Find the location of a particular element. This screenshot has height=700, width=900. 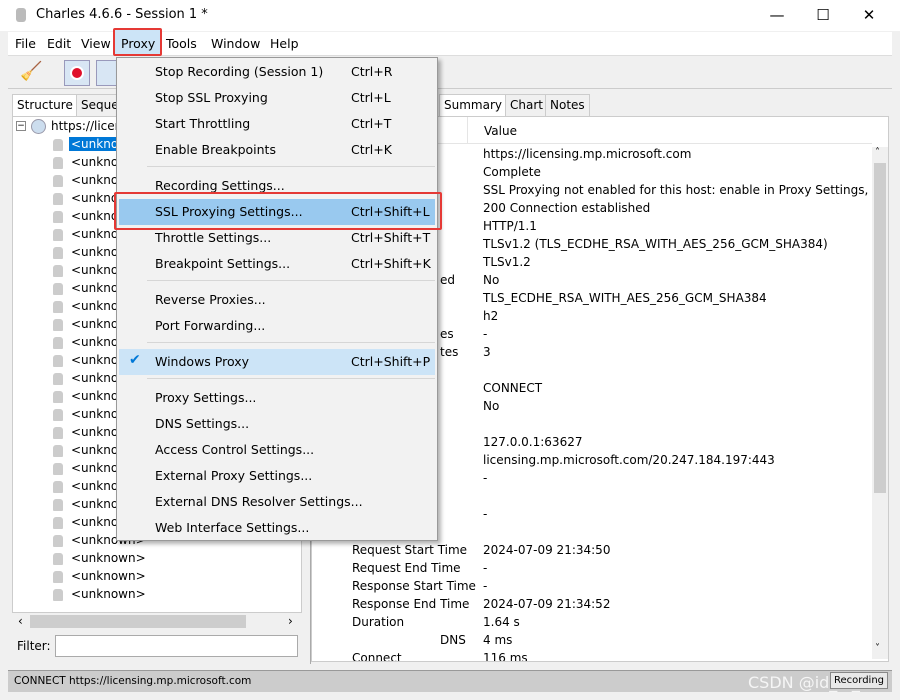

menu-item-label: Windows Proxy is located at coordinates (202, 361).